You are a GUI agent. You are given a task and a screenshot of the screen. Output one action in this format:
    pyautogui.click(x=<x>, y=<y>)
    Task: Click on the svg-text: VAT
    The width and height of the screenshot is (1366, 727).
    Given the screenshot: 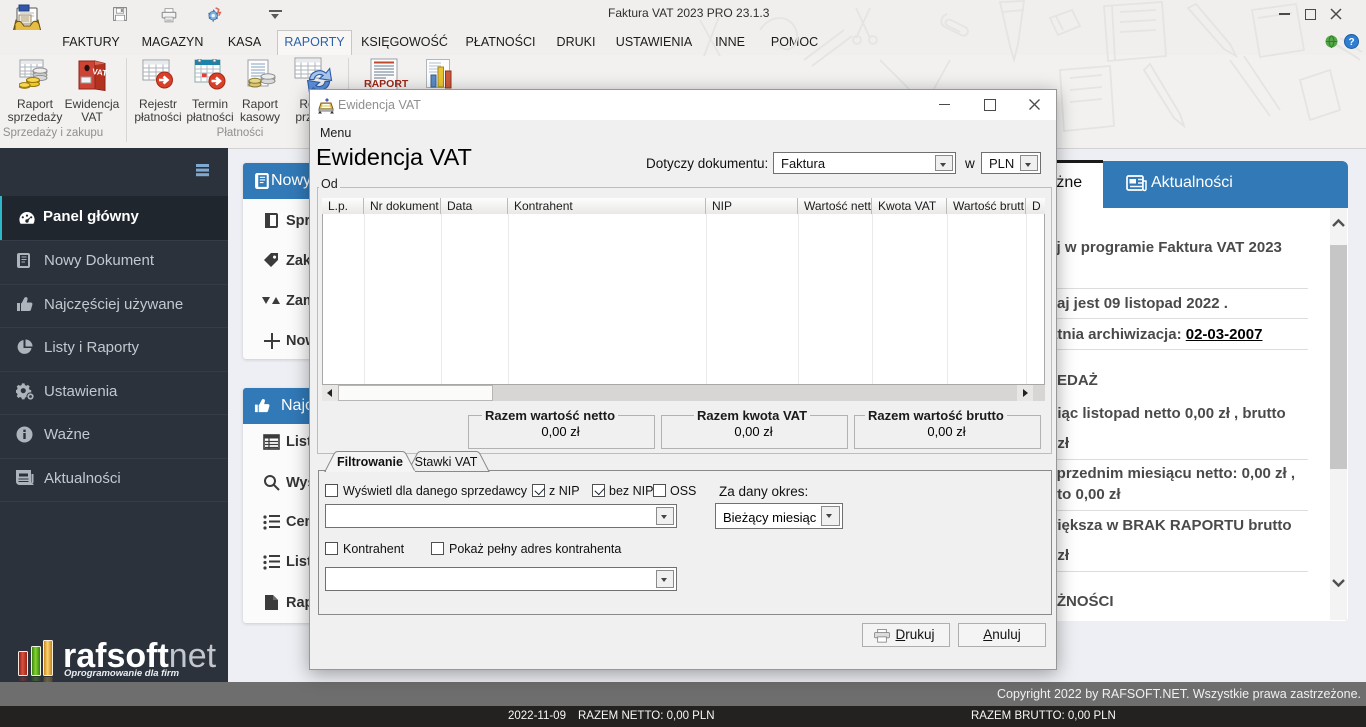 What is the action you would take?
    pyautogui.click(x=99, y=72)
    